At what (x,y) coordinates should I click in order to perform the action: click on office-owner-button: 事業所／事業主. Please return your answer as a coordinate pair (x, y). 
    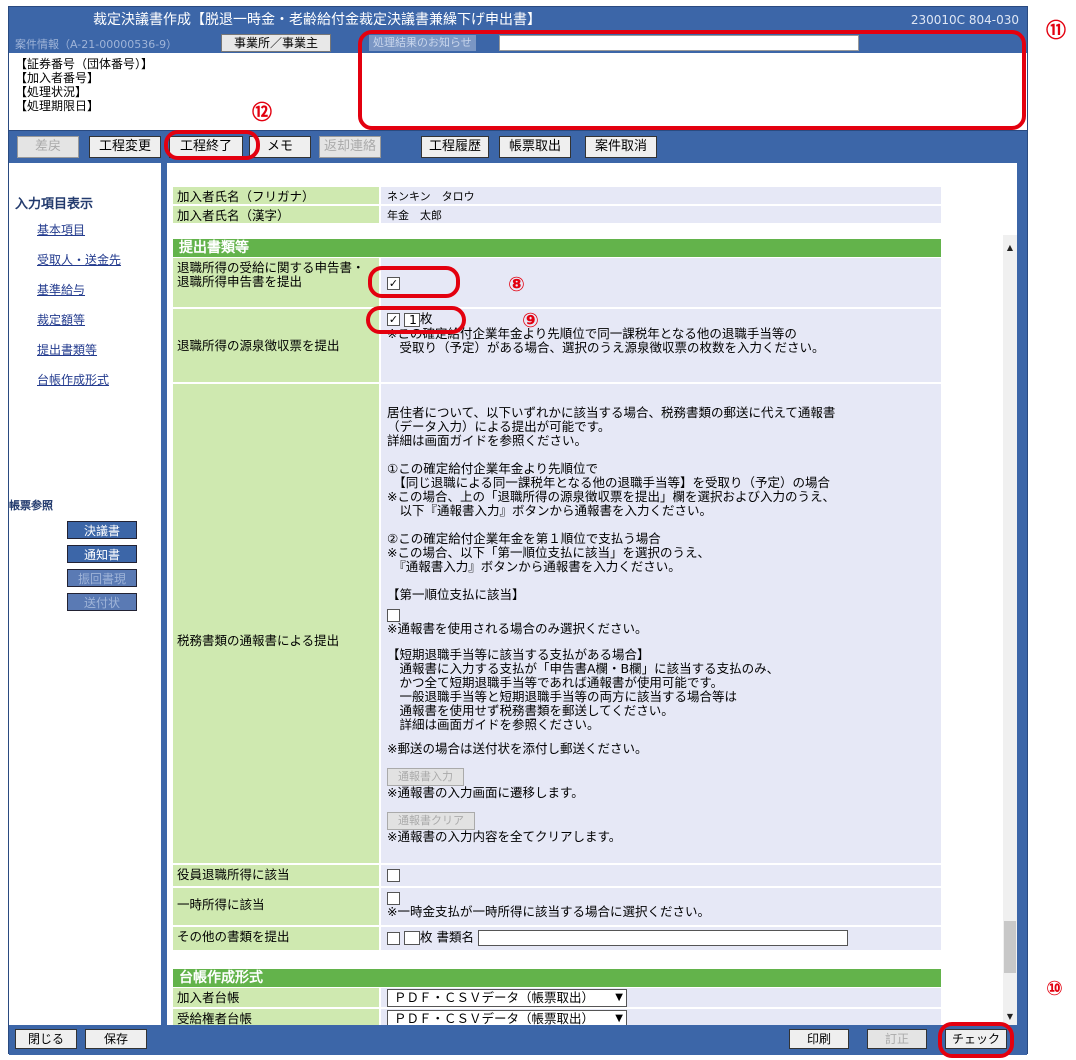
    Looking at the image, I should click on (276, 43).